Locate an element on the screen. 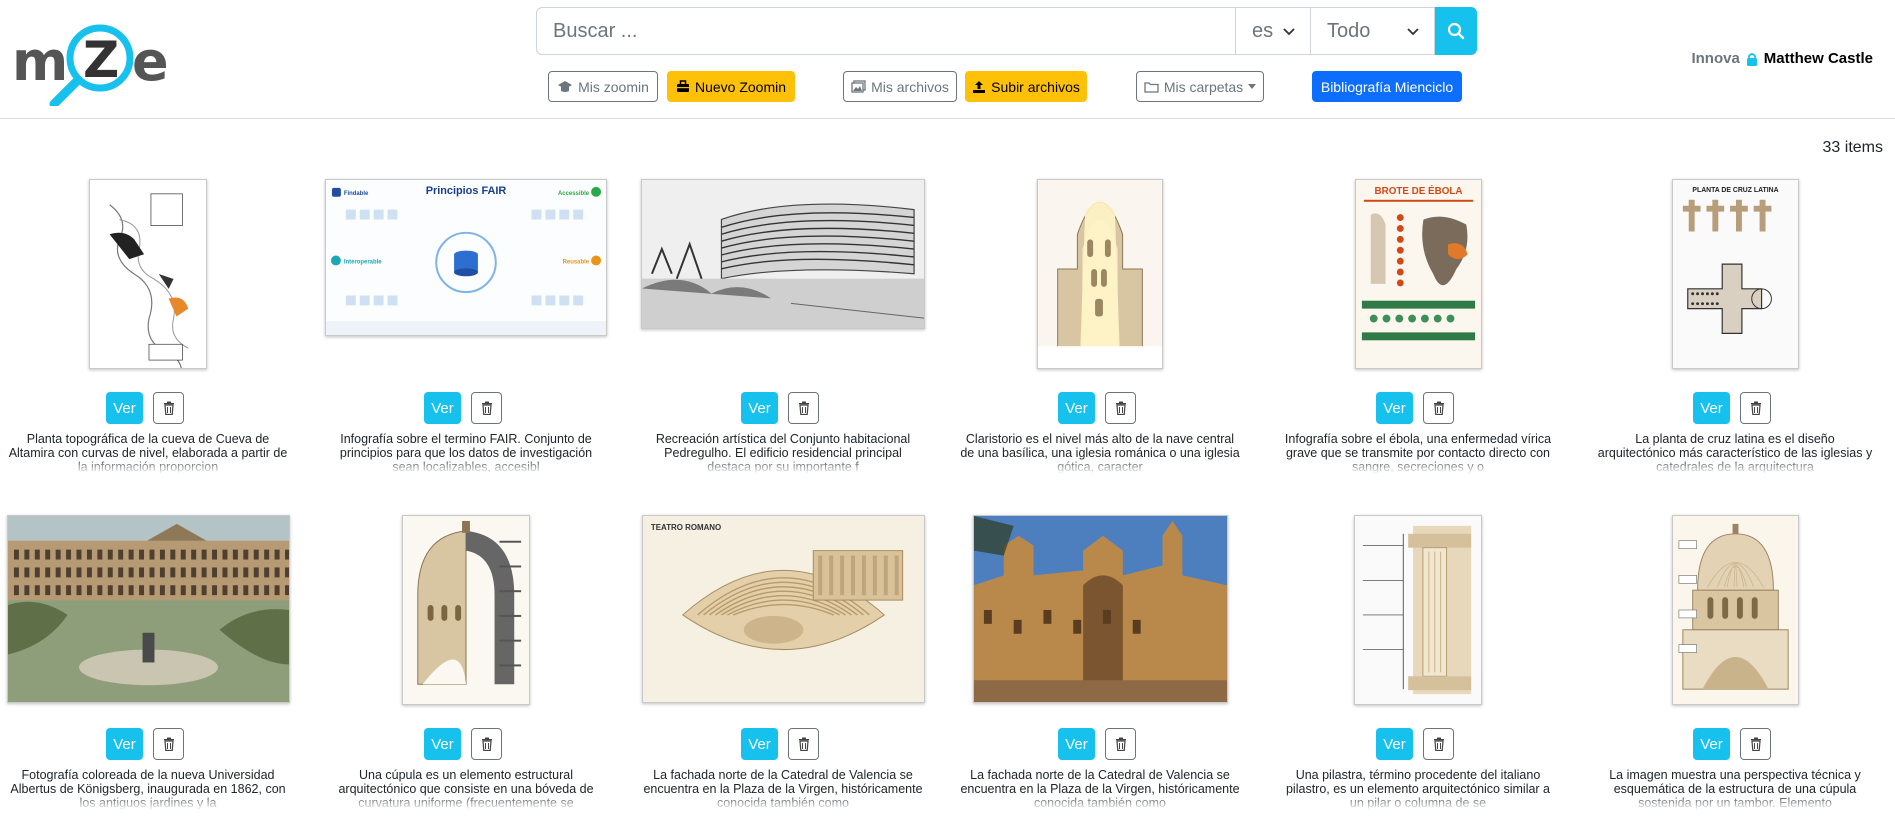 The height and width of the screenshot is (832, 1895). top-header: m Z e es Todo Mis zoomin Nuevo Zoomin is located at coordinates (947, 59).